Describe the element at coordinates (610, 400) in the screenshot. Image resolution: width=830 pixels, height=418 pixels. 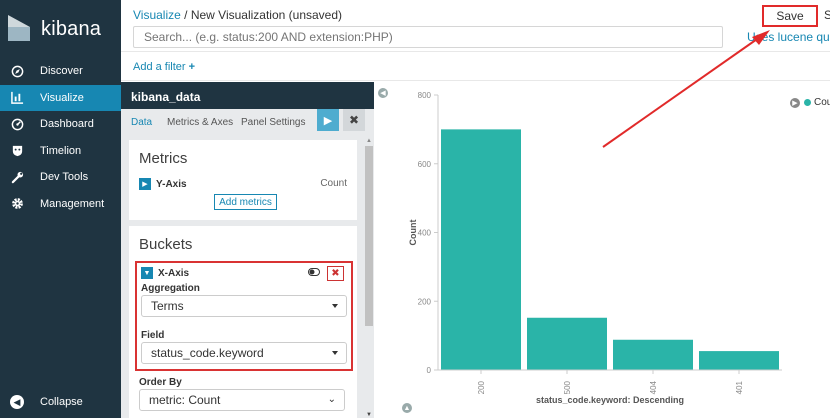
I see `x-axis-title: status_code.keyword: Descending` at that location.